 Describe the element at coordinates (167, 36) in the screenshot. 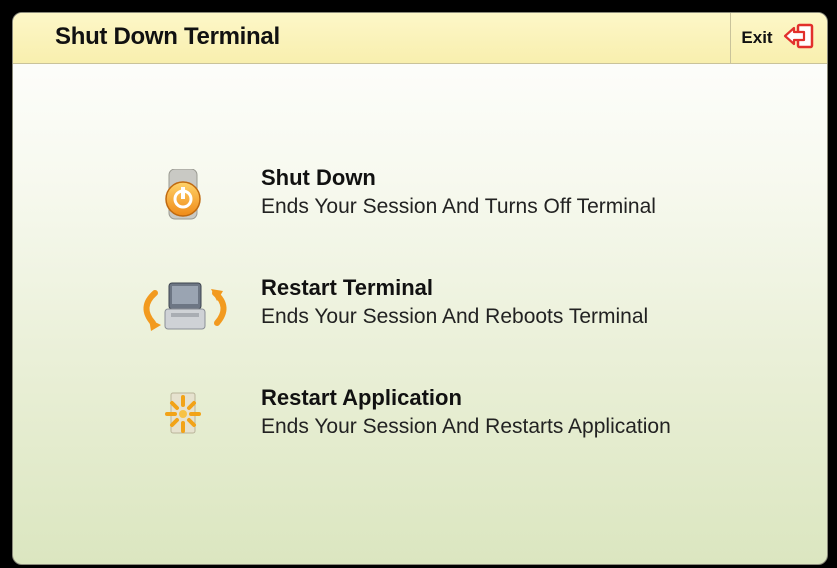

I see `dialog-title: Shut Down Terminal` at that location.